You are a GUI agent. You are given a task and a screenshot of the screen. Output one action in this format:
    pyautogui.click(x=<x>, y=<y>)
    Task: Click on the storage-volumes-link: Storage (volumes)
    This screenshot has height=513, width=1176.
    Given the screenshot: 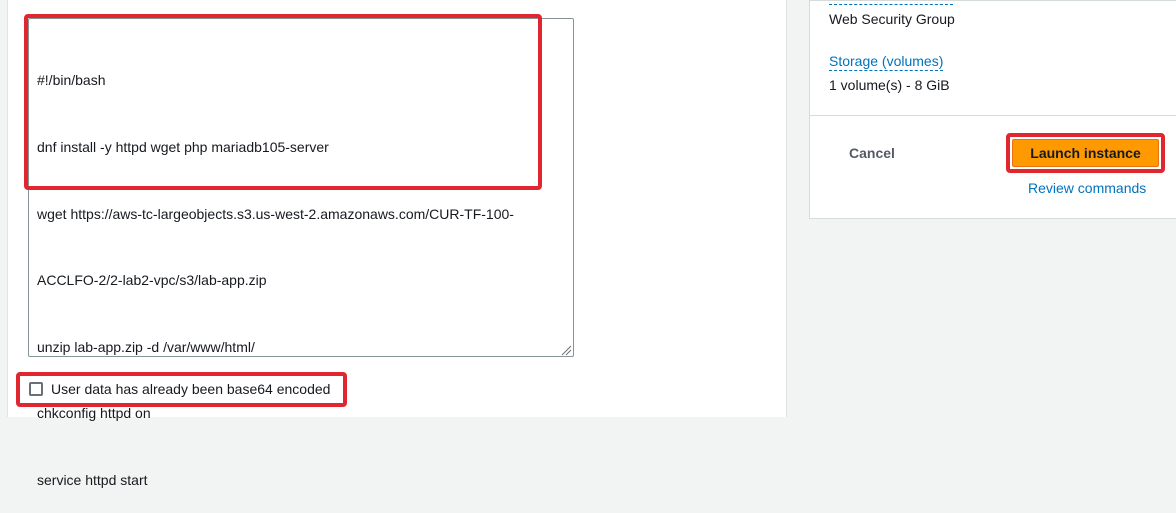 What is the action you would take?
    pyautogui.click(x=886, y=62)
    